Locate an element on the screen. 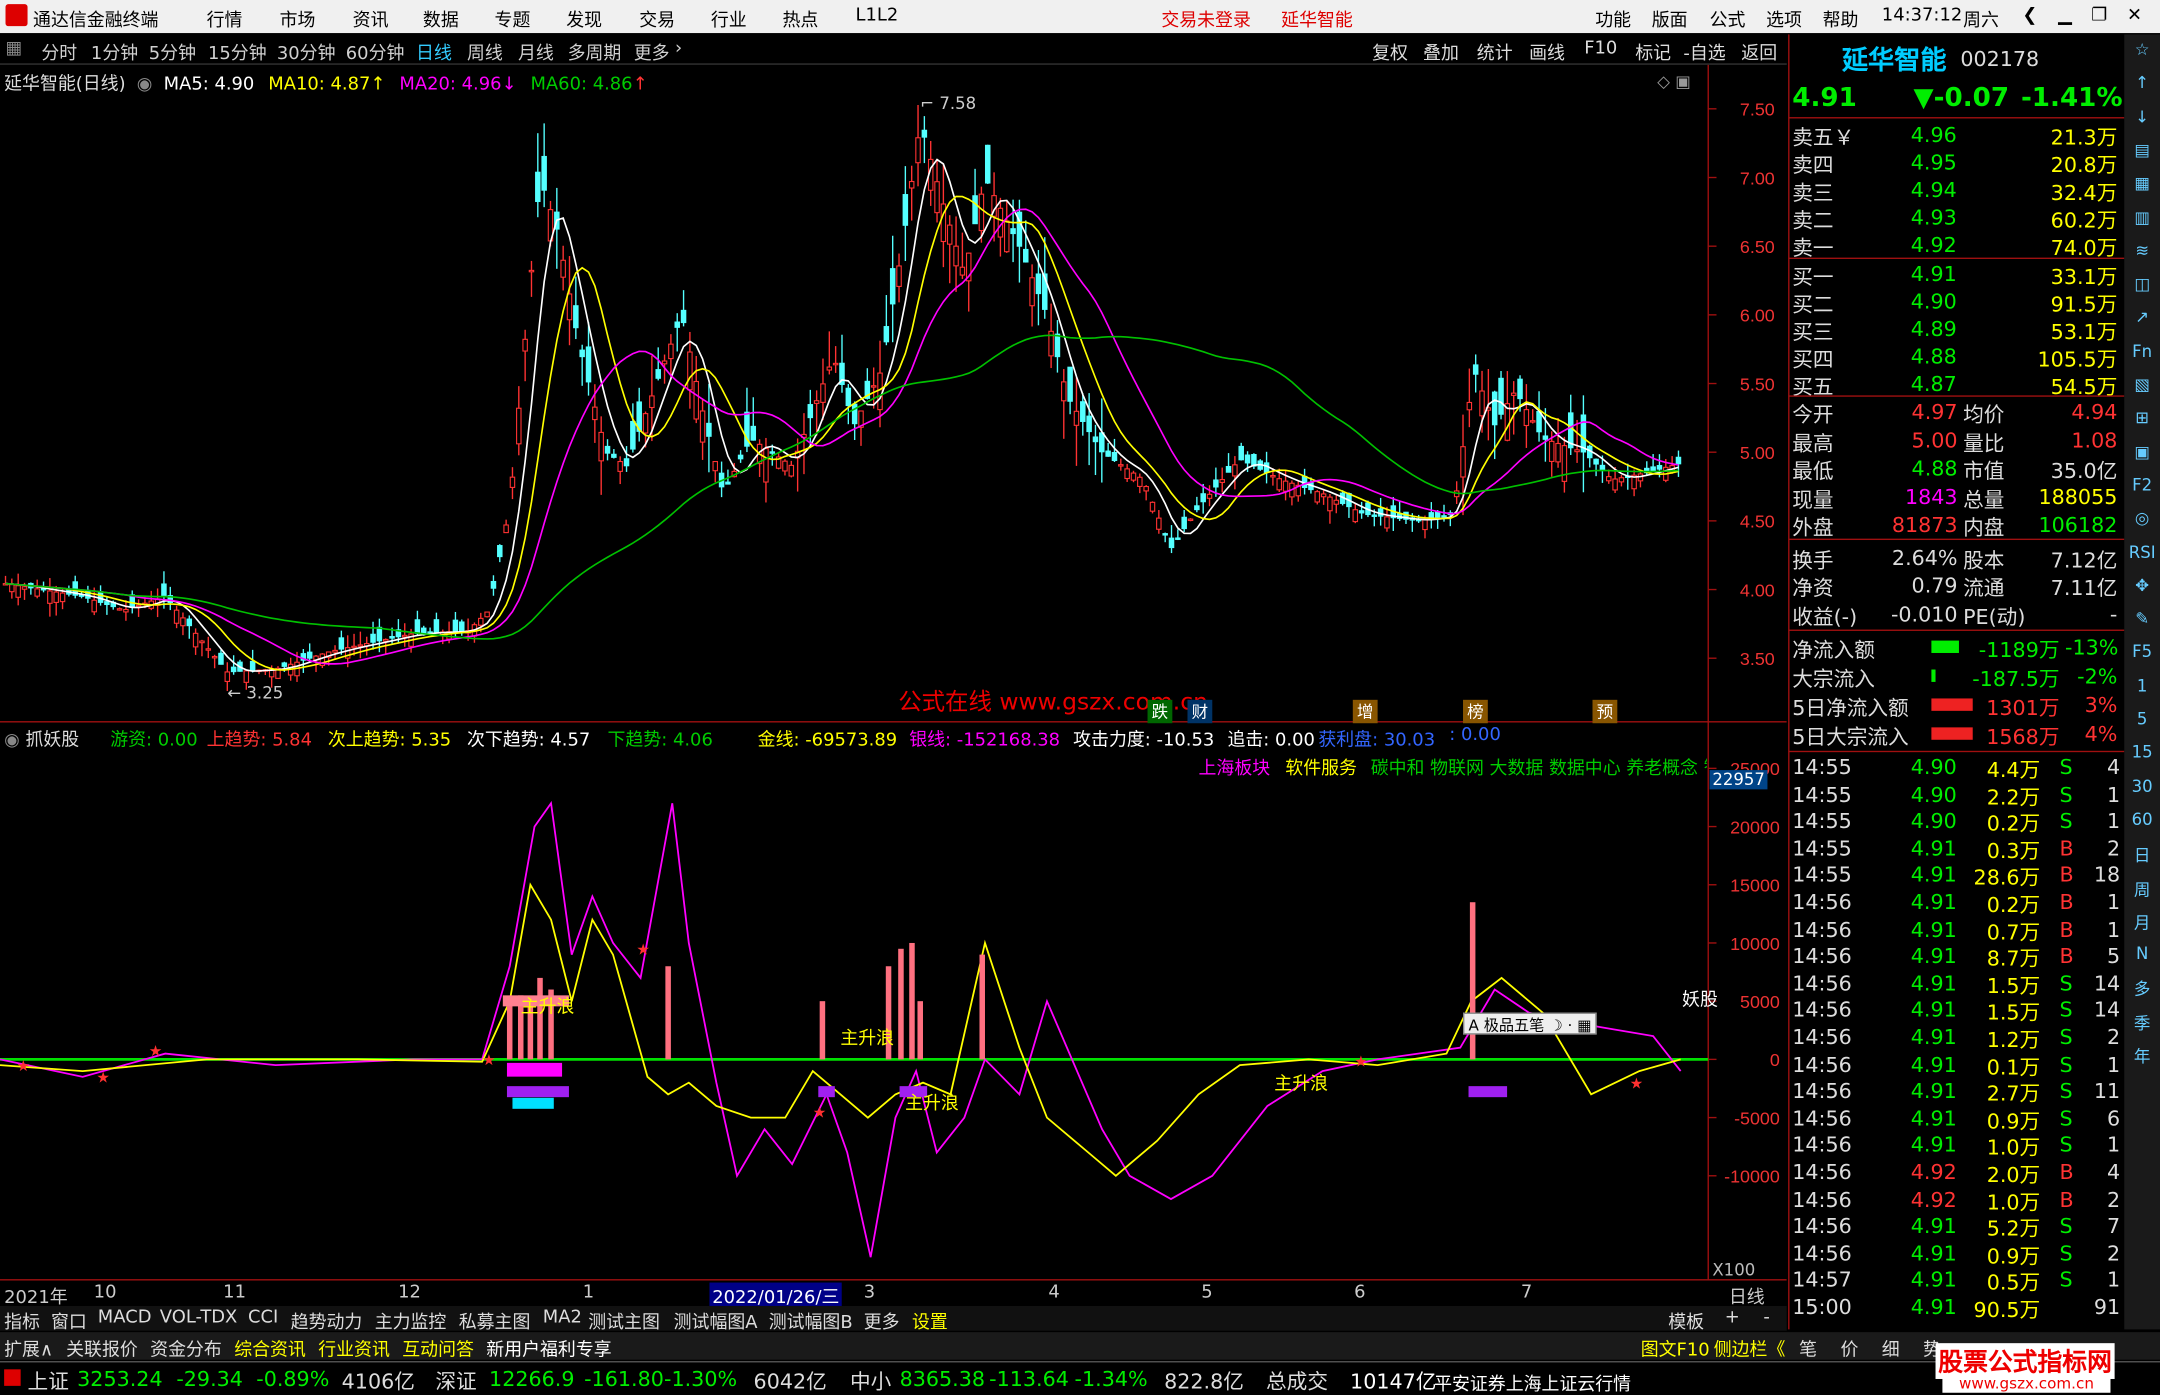 The width and height of the screenshot is (2160, 1395). side-tool-icon: ↗ is located at coordinates (2142, 317).